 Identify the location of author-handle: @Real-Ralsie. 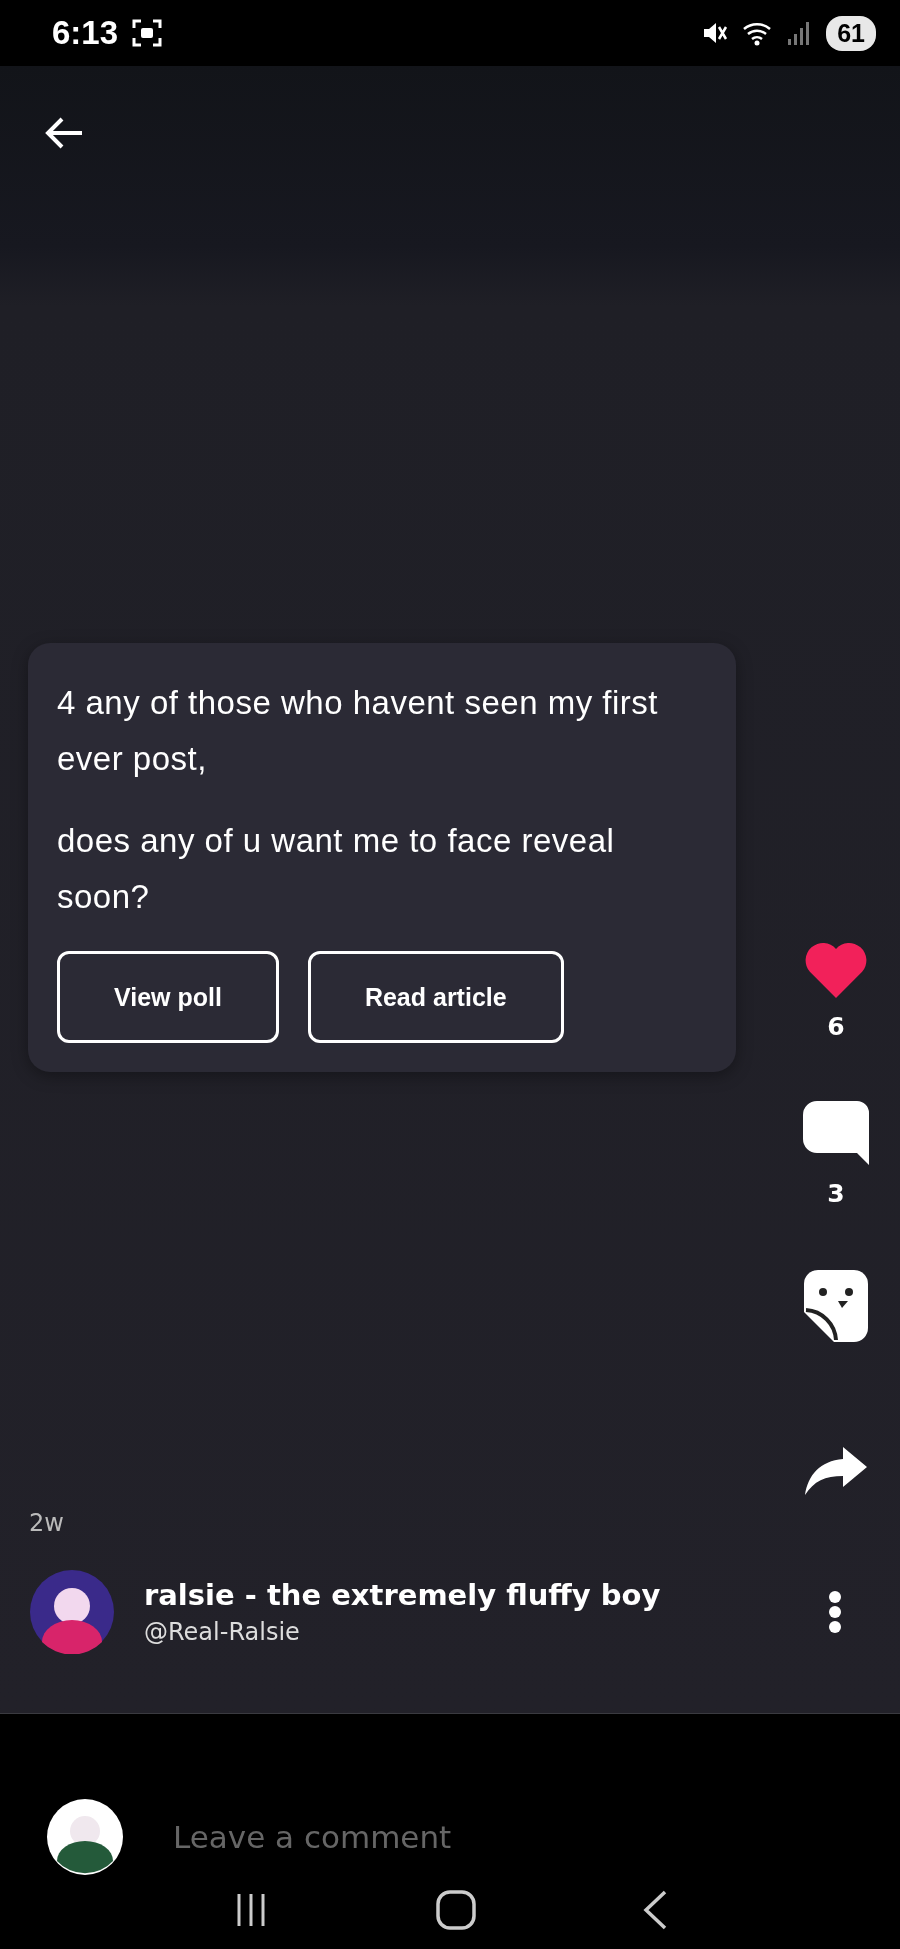
(402, 1632).